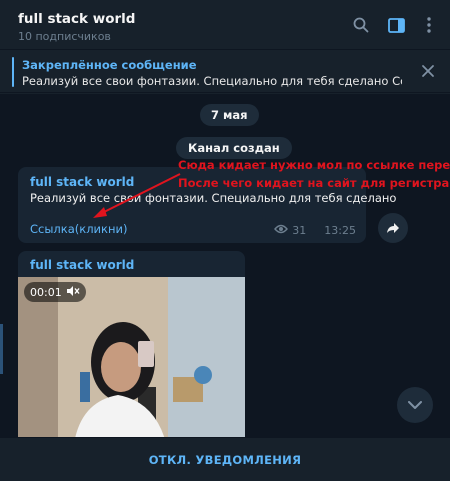 The height and width of the screenshot is (481, 450). I want to click on mute-notifications-button: ОТКЛ. УВЕДОМЛЕНИЯ, so click(225, 459).